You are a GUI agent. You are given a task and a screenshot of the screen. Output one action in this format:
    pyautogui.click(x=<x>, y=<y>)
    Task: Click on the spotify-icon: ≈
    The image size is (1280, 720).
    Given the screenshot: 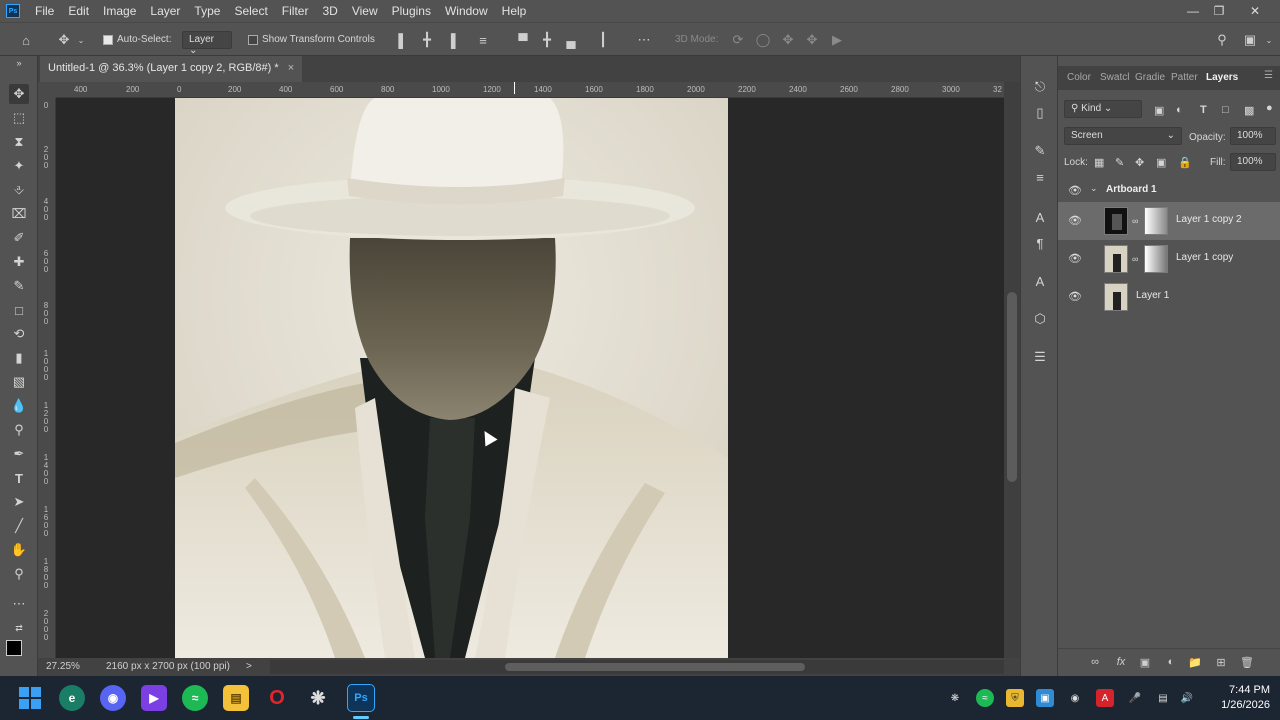 What is the action you would take?
    pyautogui.click(x=195, y=698)
    